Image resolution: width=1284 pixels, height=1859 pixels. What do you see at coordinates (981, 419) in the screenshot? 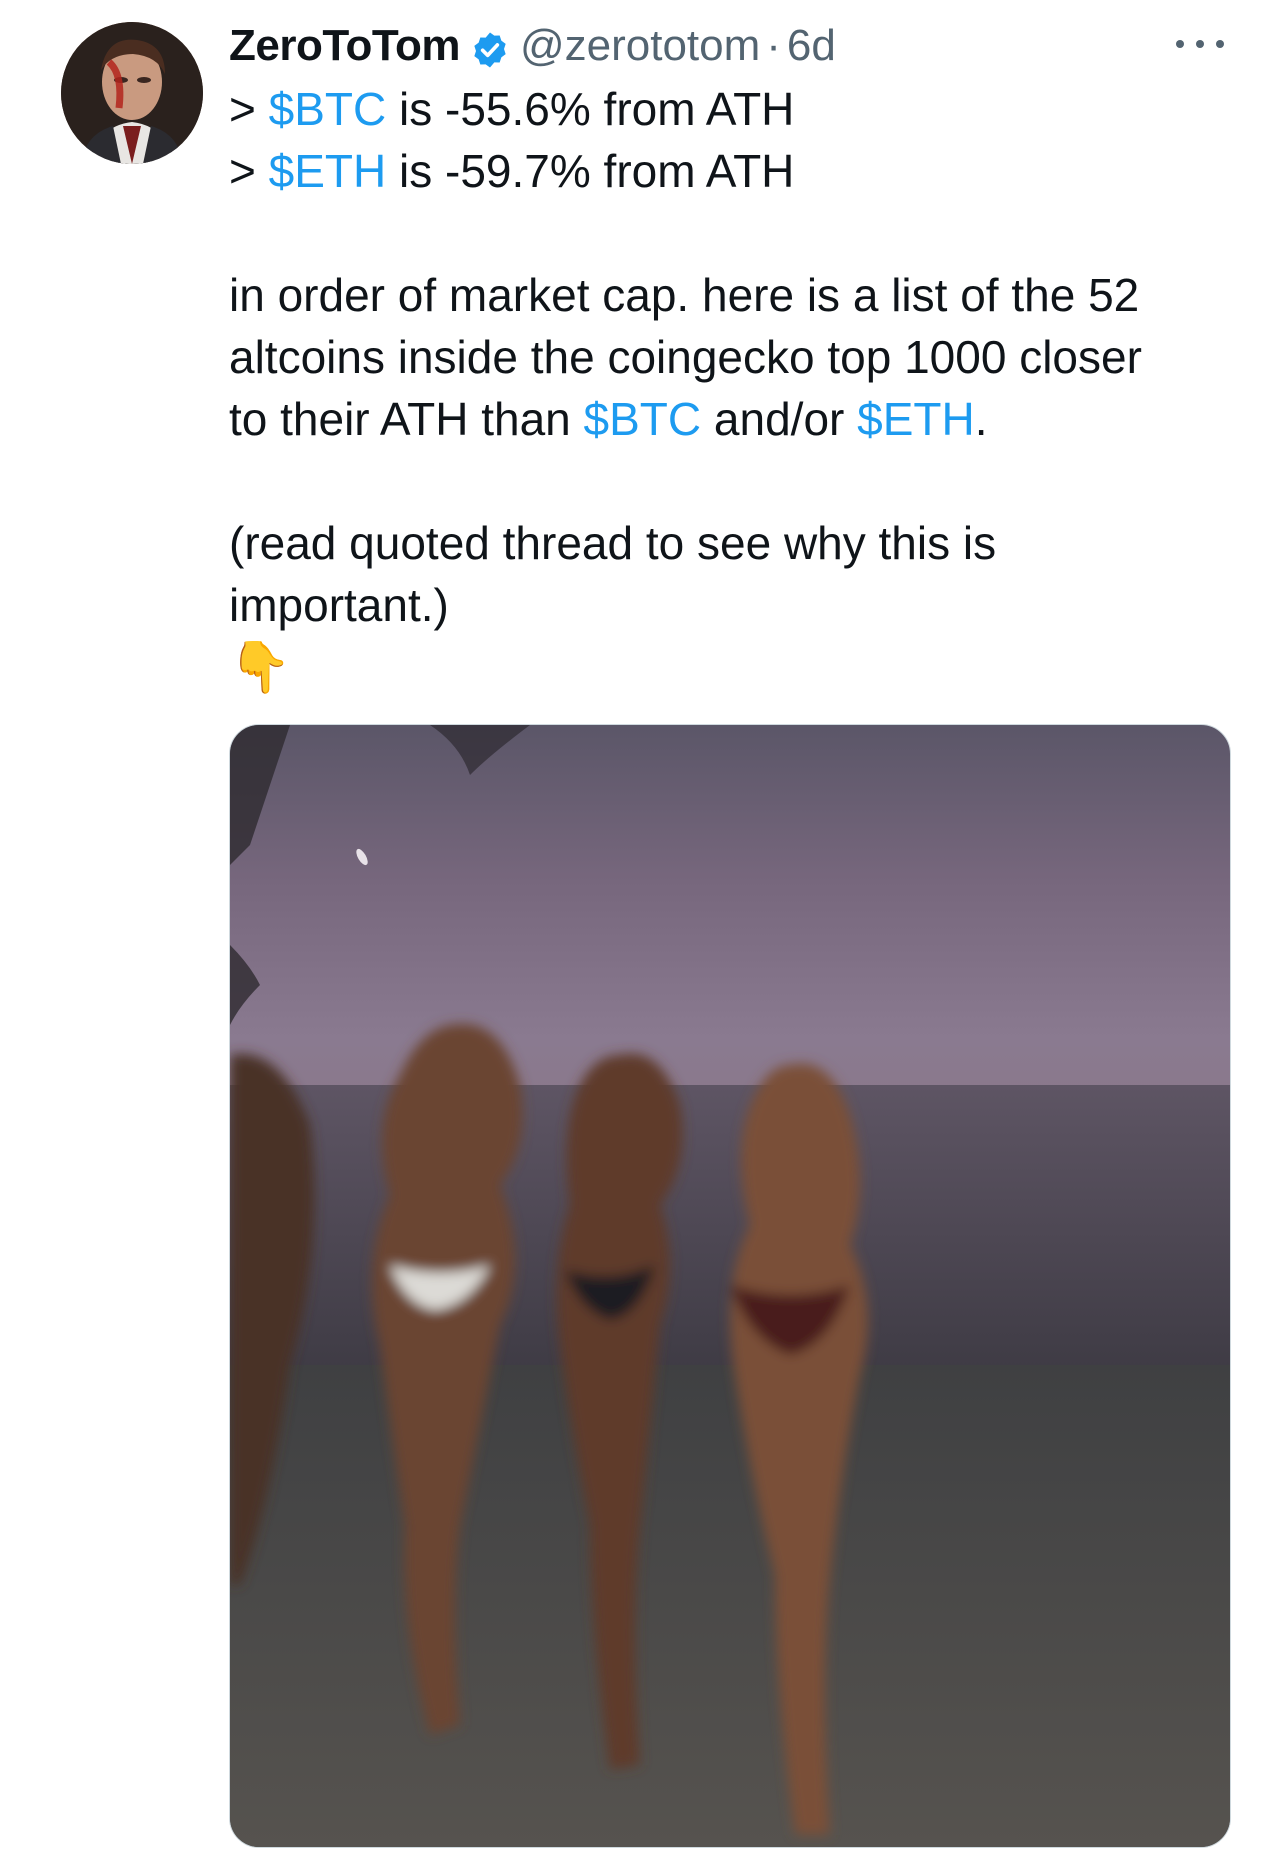
I see `text-segment: .` at bounding box center [981, 419].